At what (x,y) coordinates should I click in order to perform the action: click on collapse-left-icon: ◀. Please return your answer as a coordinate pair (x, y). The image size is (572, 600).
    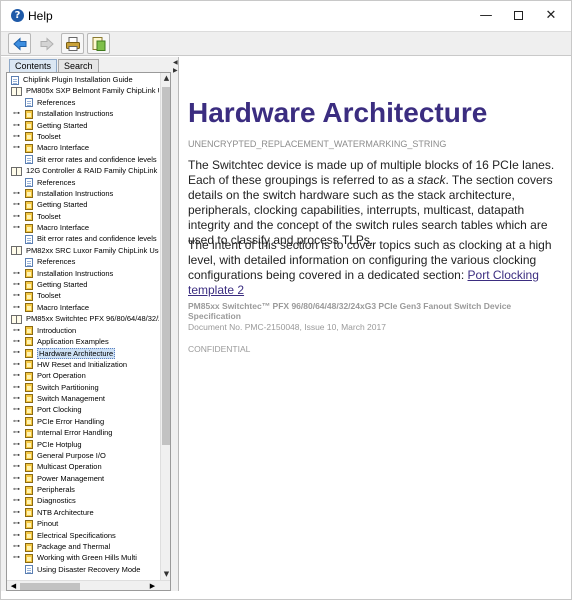
    Looking at the image, I should click on (175, 62).